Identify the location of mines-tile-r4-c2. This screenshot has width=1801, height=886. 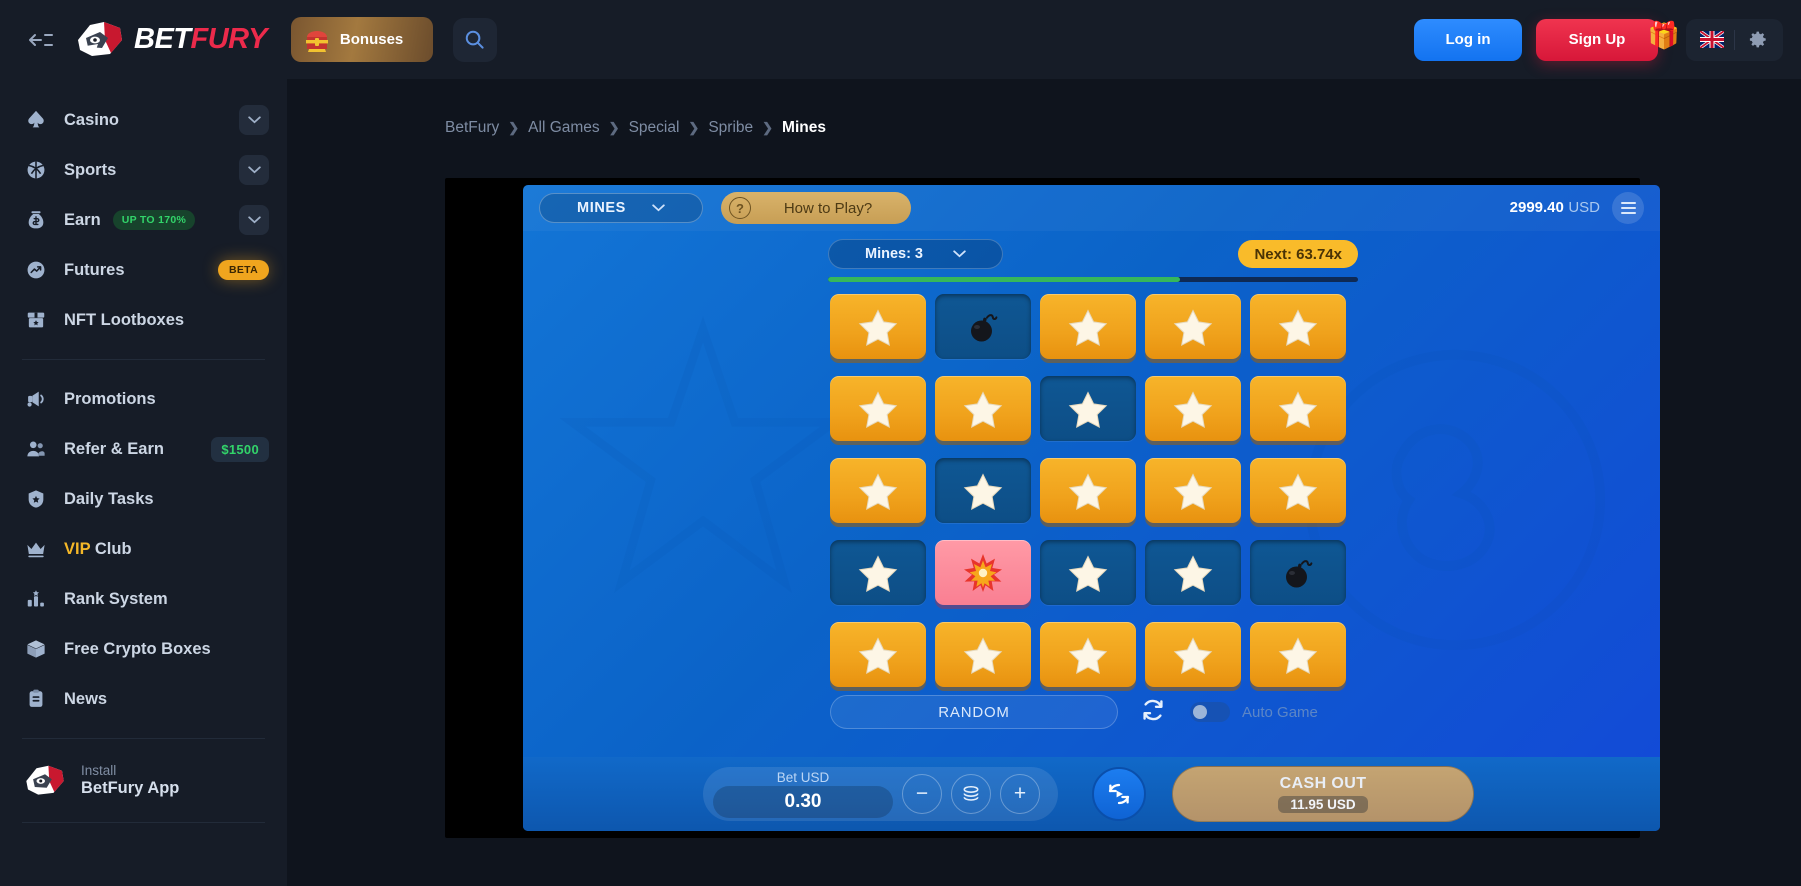
(983, 572).